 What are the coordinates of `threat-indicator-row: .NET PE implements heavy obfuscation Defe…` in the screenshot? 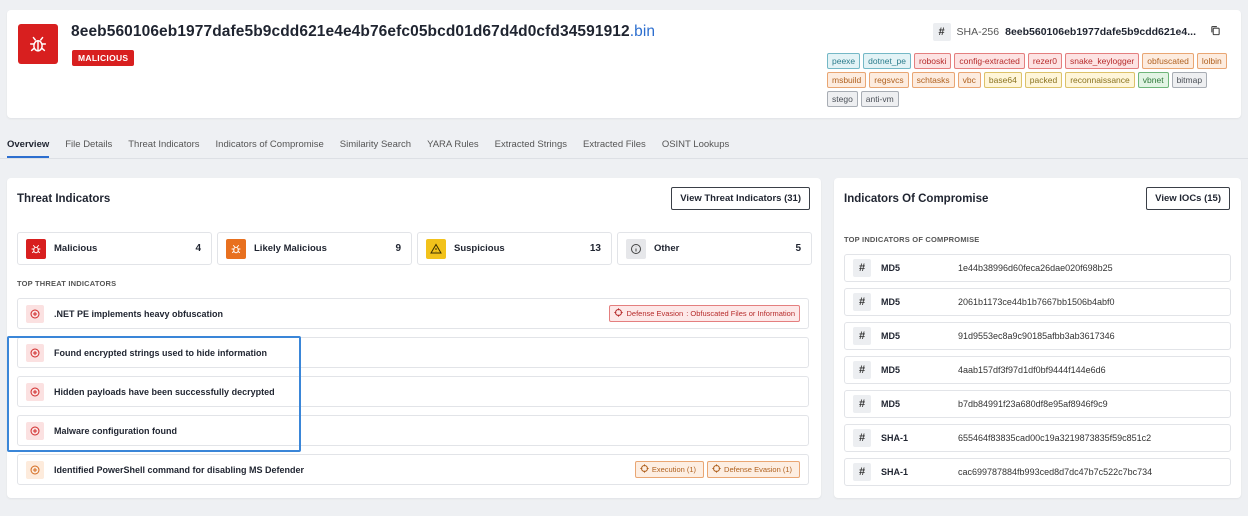 It's located at (413, 313).